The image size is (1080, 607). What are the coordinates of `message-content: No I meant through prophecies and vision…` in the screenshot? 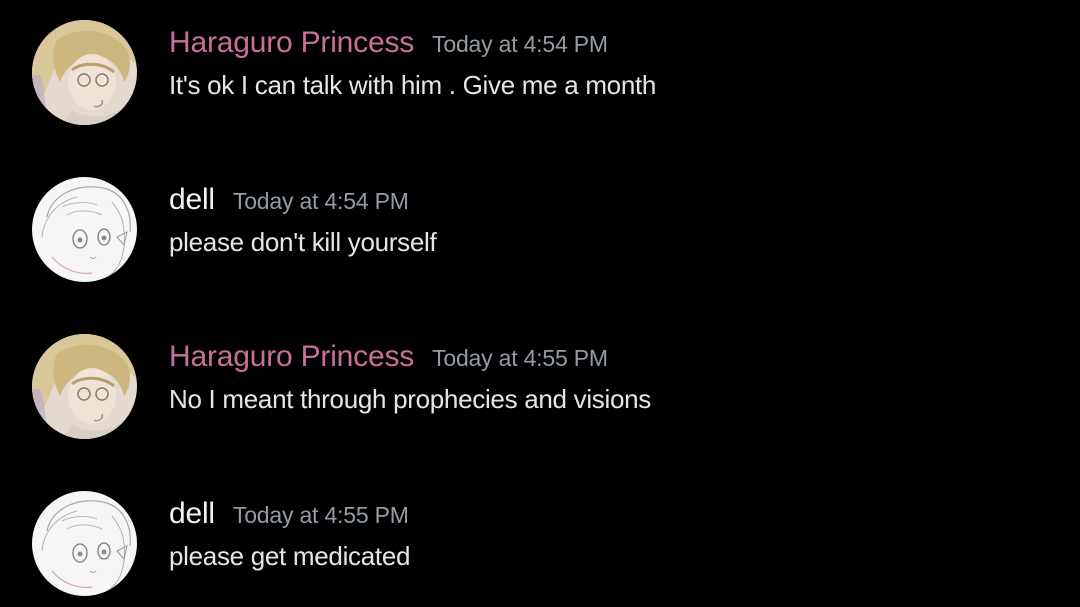 It's located at (410, 399).